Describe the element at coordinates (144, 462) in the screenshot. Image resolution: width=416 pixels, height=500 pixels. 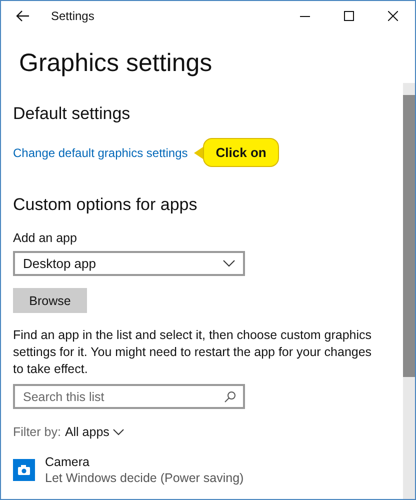
I see `app-name: Camera` at that location.